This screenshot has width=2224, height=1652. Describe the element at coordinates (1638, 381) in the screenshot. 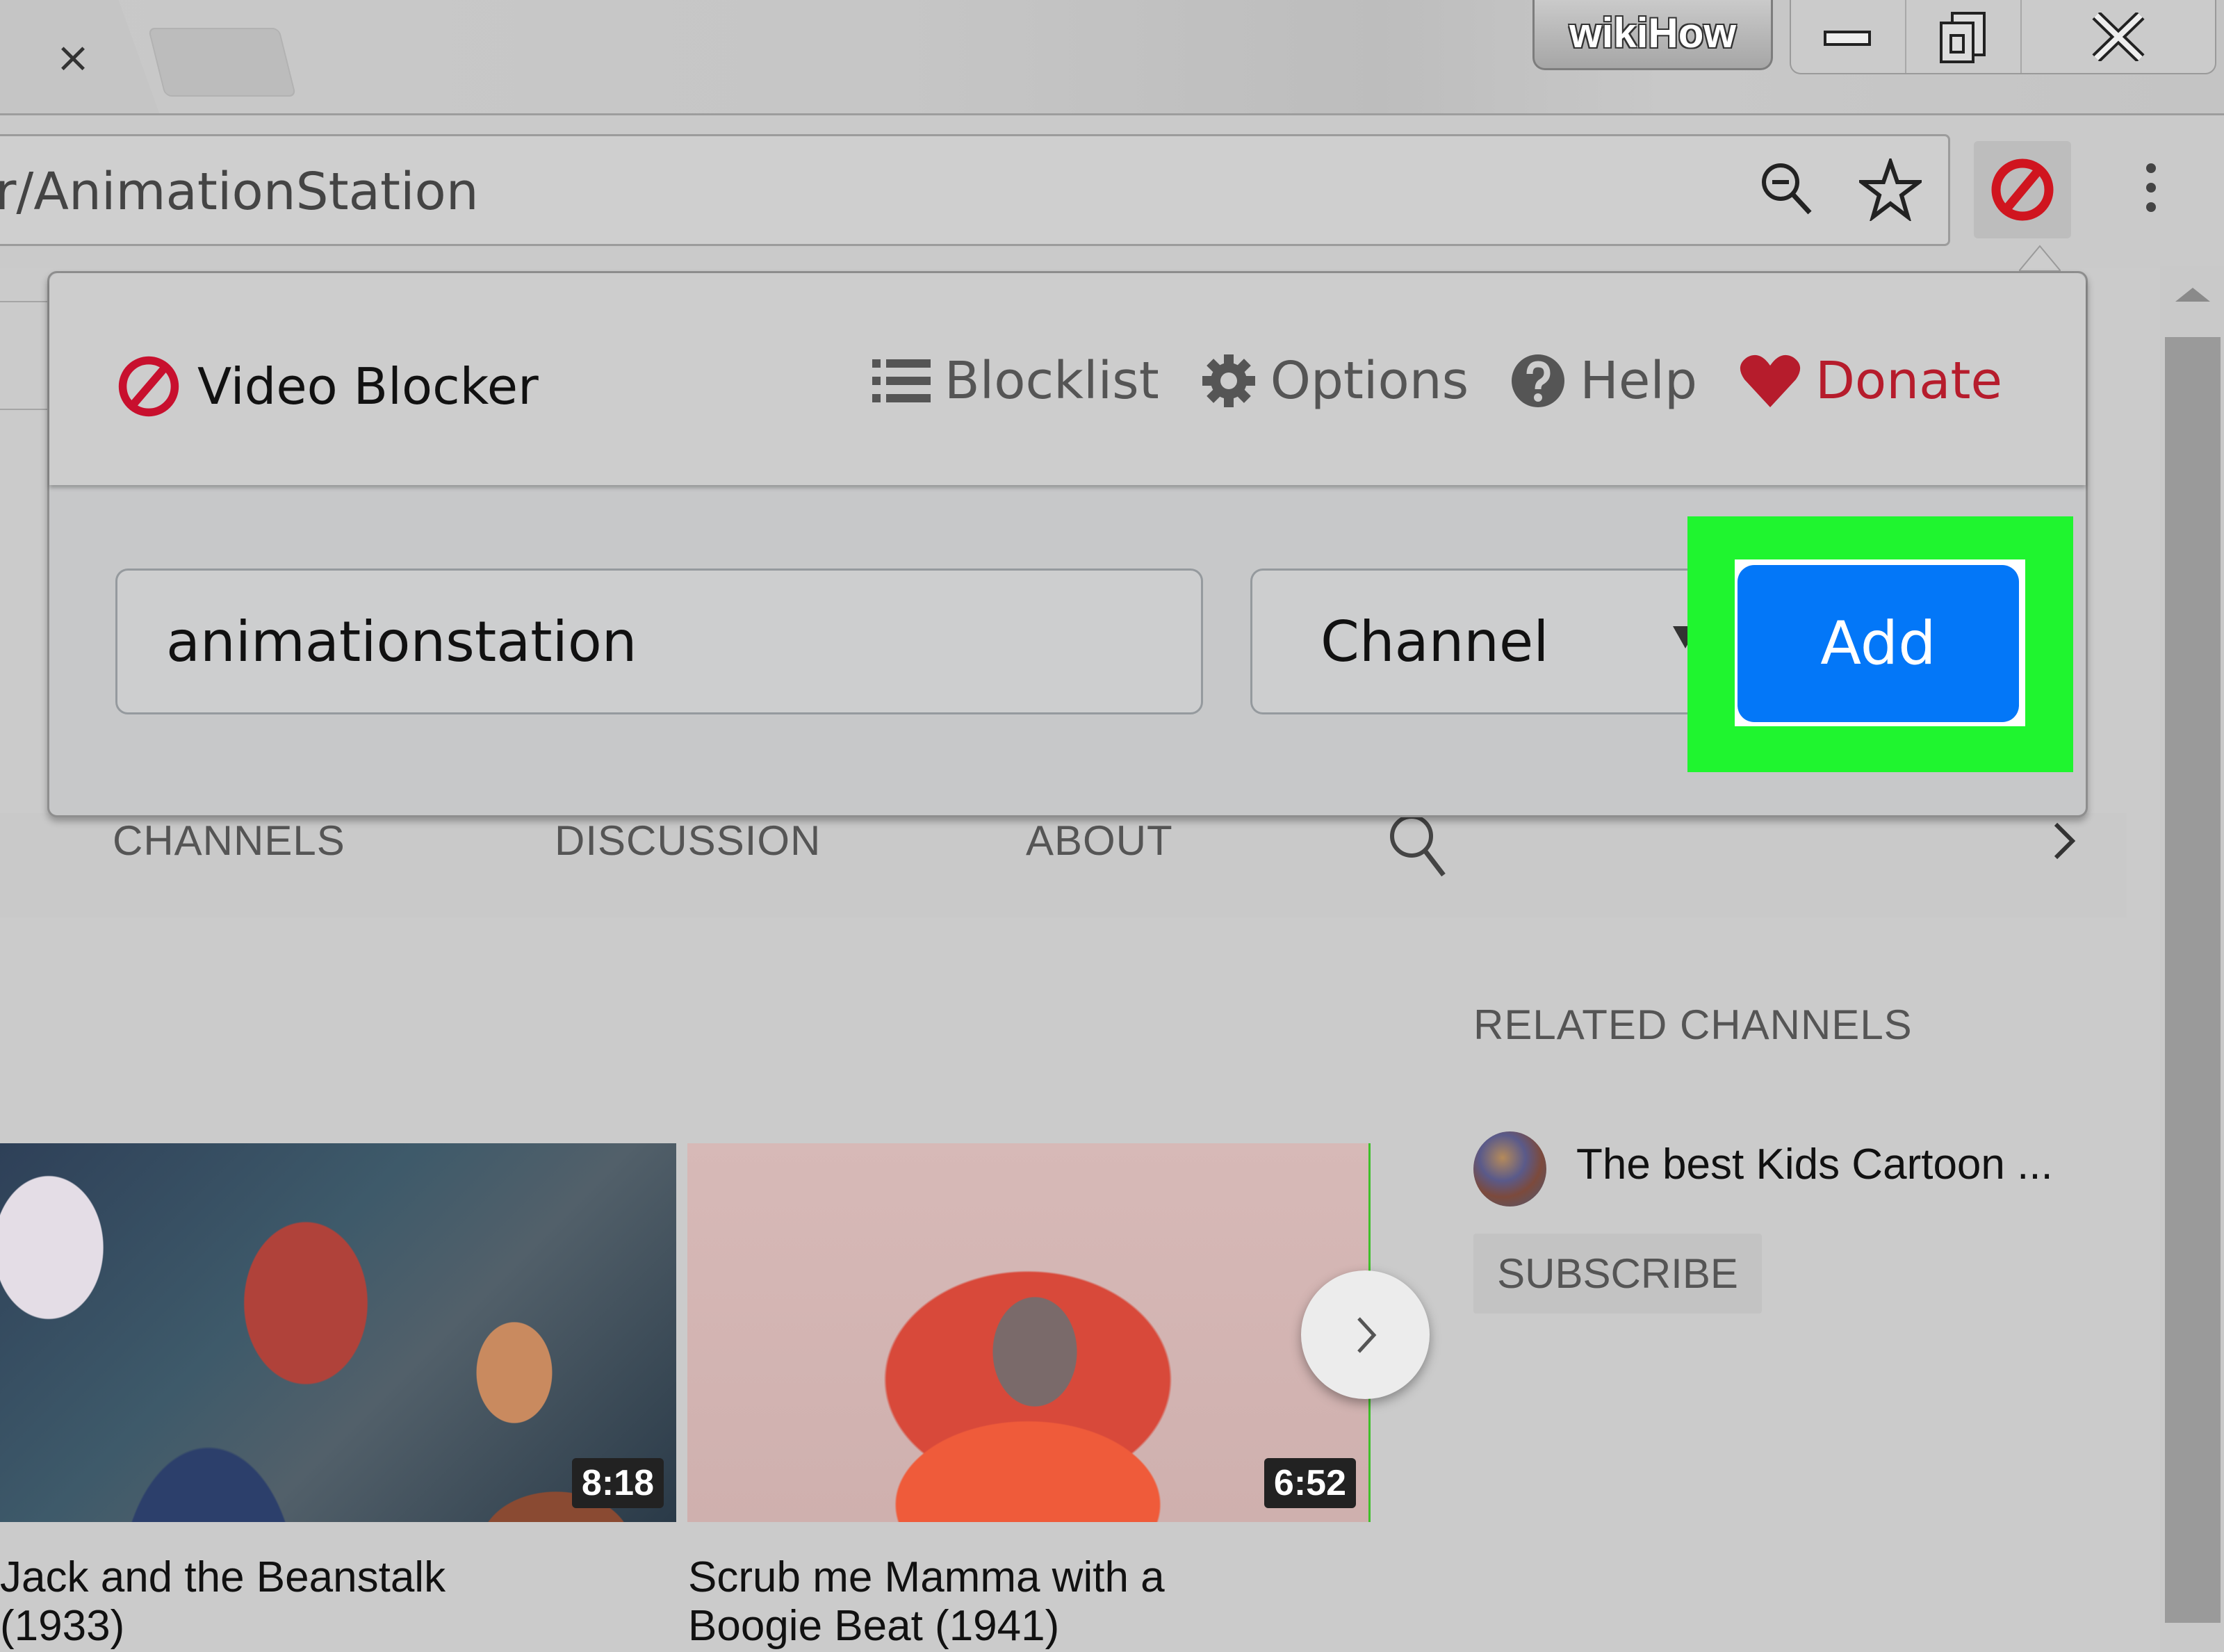

I see `nav-help-label: Help` at that location.